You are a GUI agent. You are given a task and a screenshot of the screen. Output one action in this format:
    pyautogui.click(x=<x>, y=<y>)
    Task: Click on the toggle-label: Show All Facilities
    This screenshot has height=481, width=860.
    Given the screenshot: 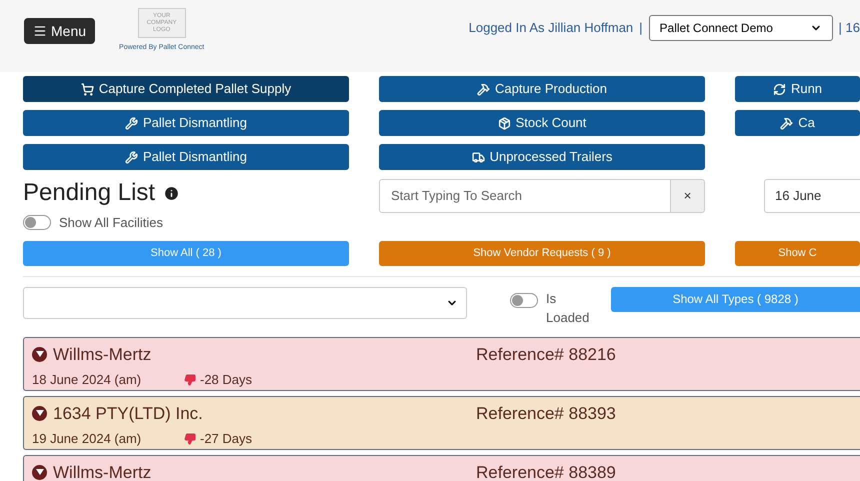 What is the action you would take?
    pyautogui.click(x=111, y=223)
    